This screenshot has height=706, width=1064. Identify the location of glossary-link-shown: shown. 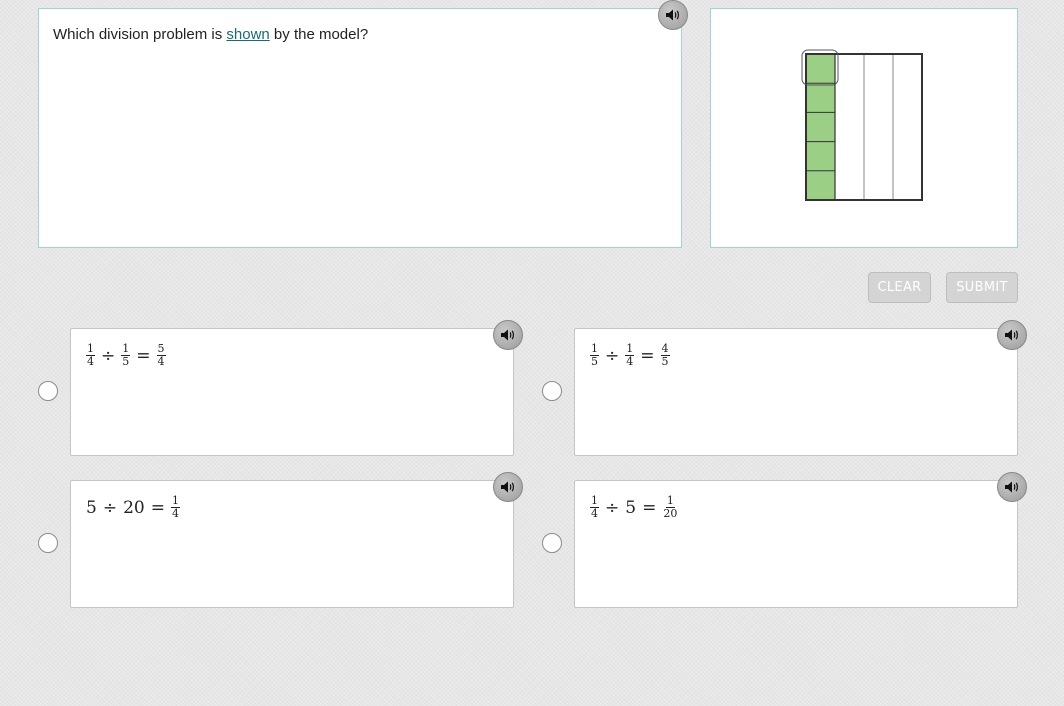
(247, 34).